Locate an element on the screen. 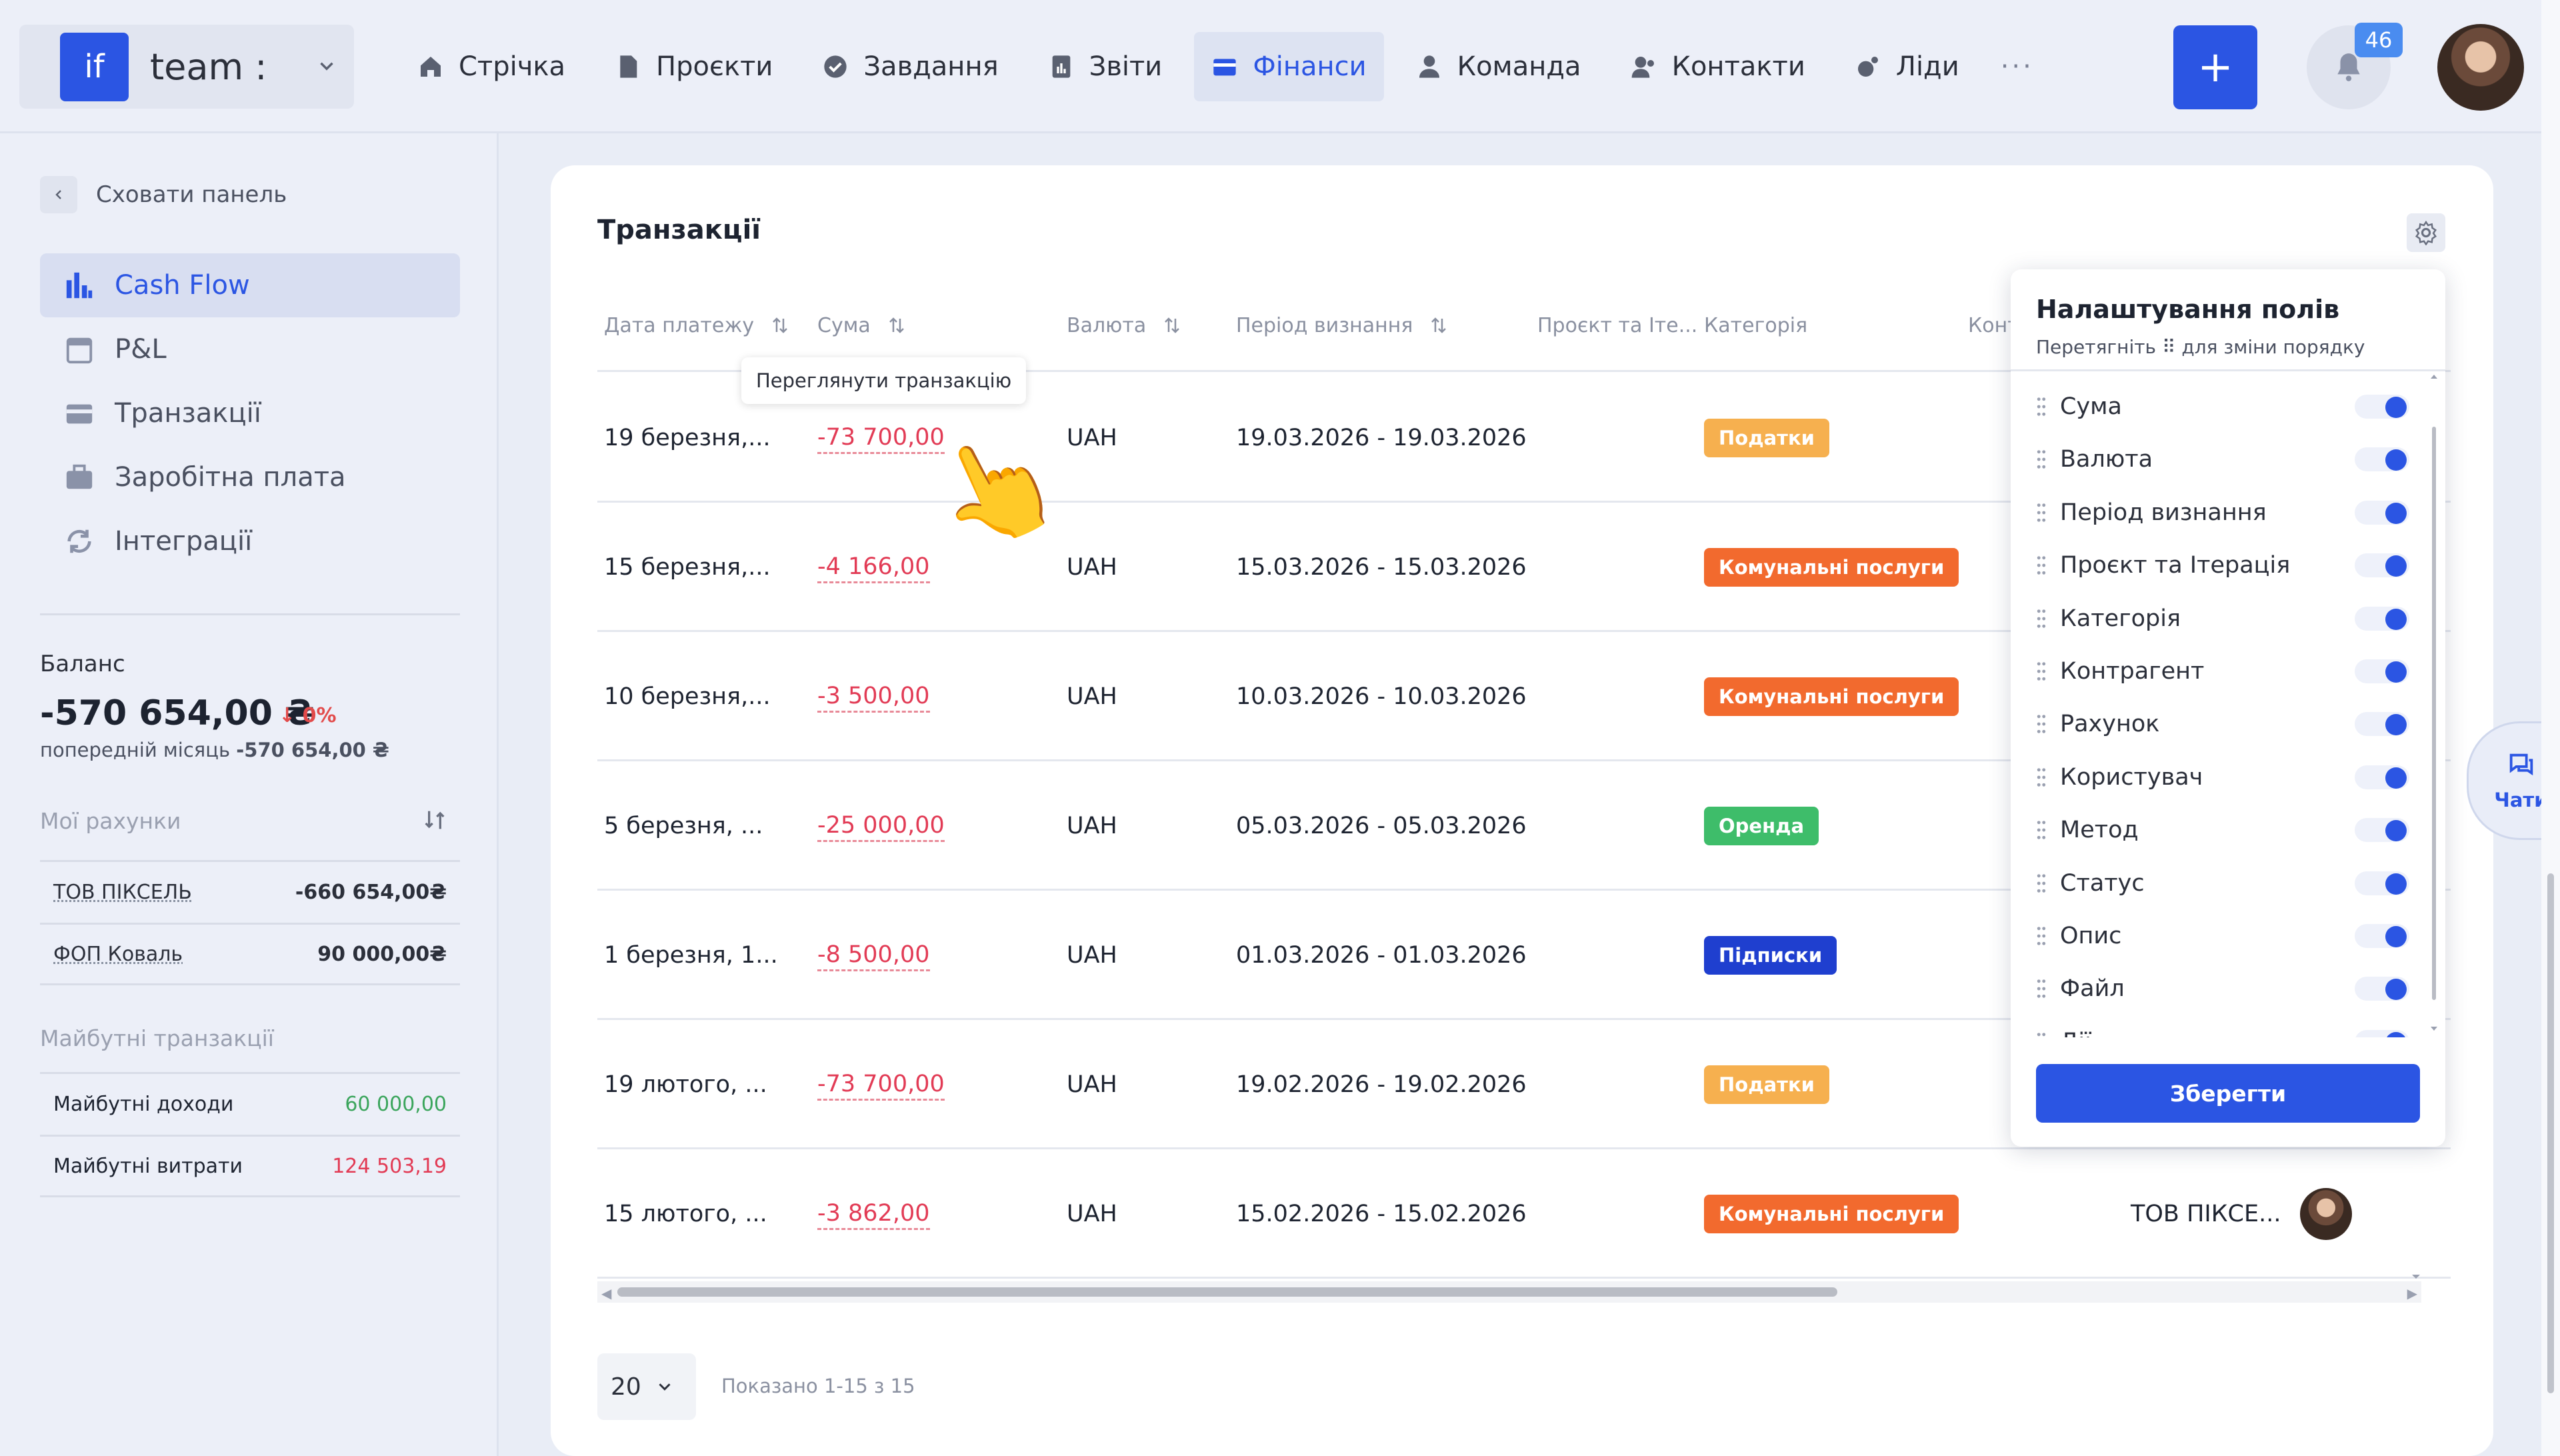 The image size is (2560, 1456). amount-link: -8 500,00 is located at coordinates (873, 955).